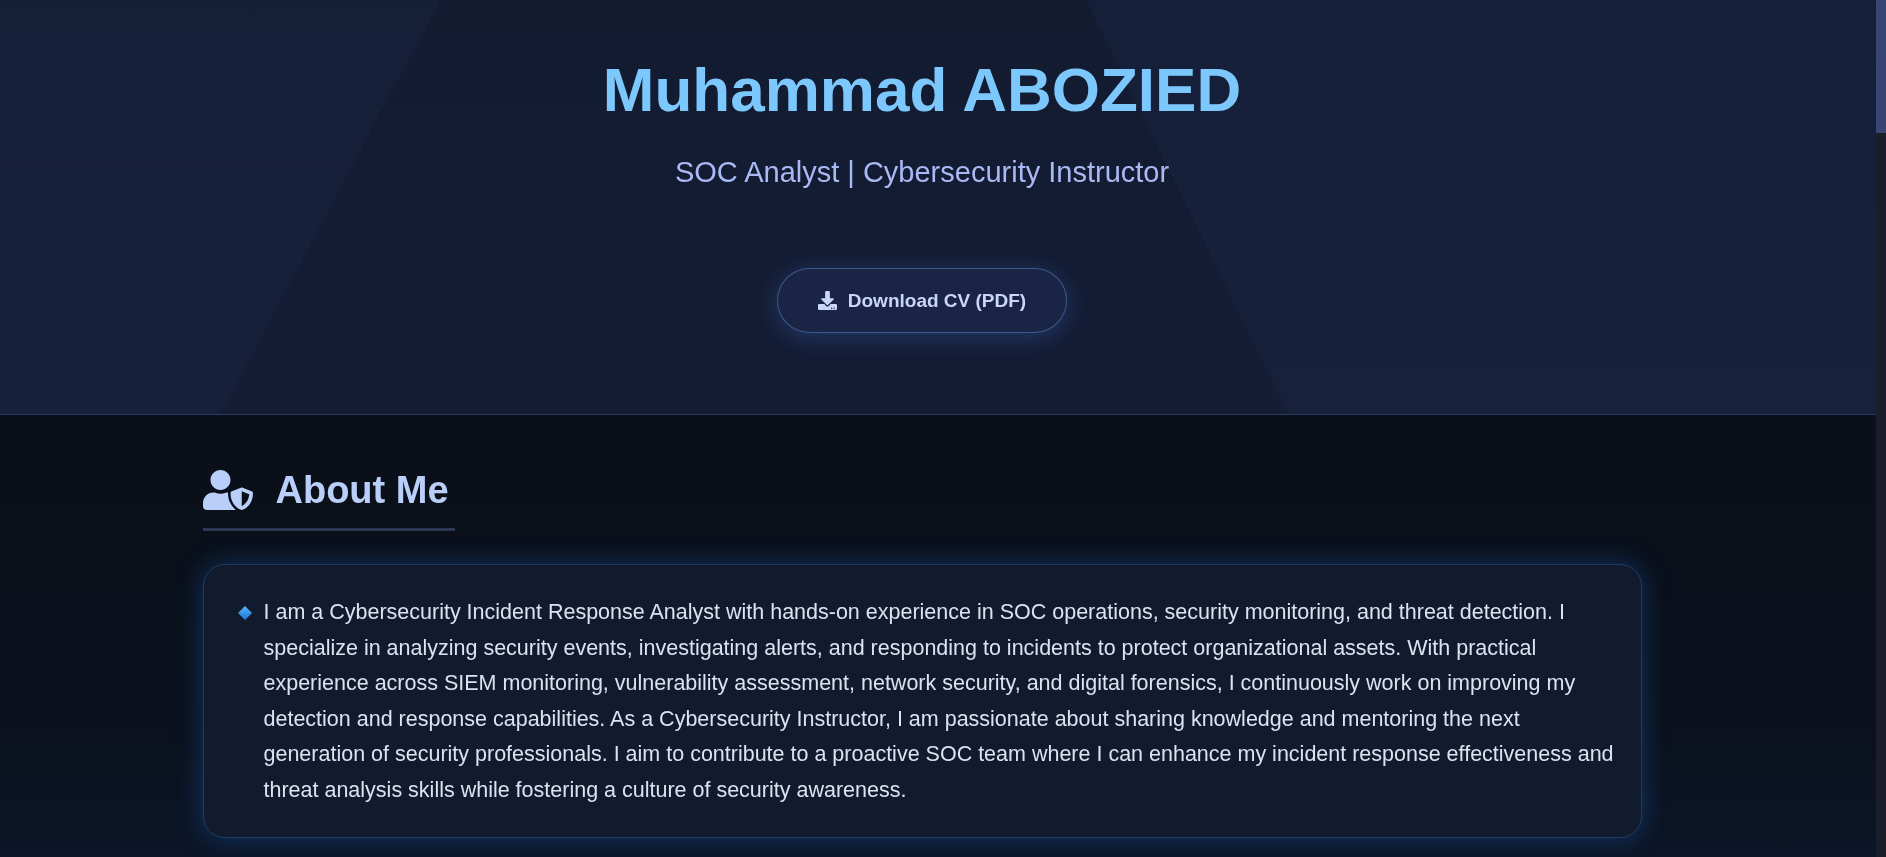  Describe the element at coordinates (244, 613) in the screenshot. I see `diamond-icon` at that location.